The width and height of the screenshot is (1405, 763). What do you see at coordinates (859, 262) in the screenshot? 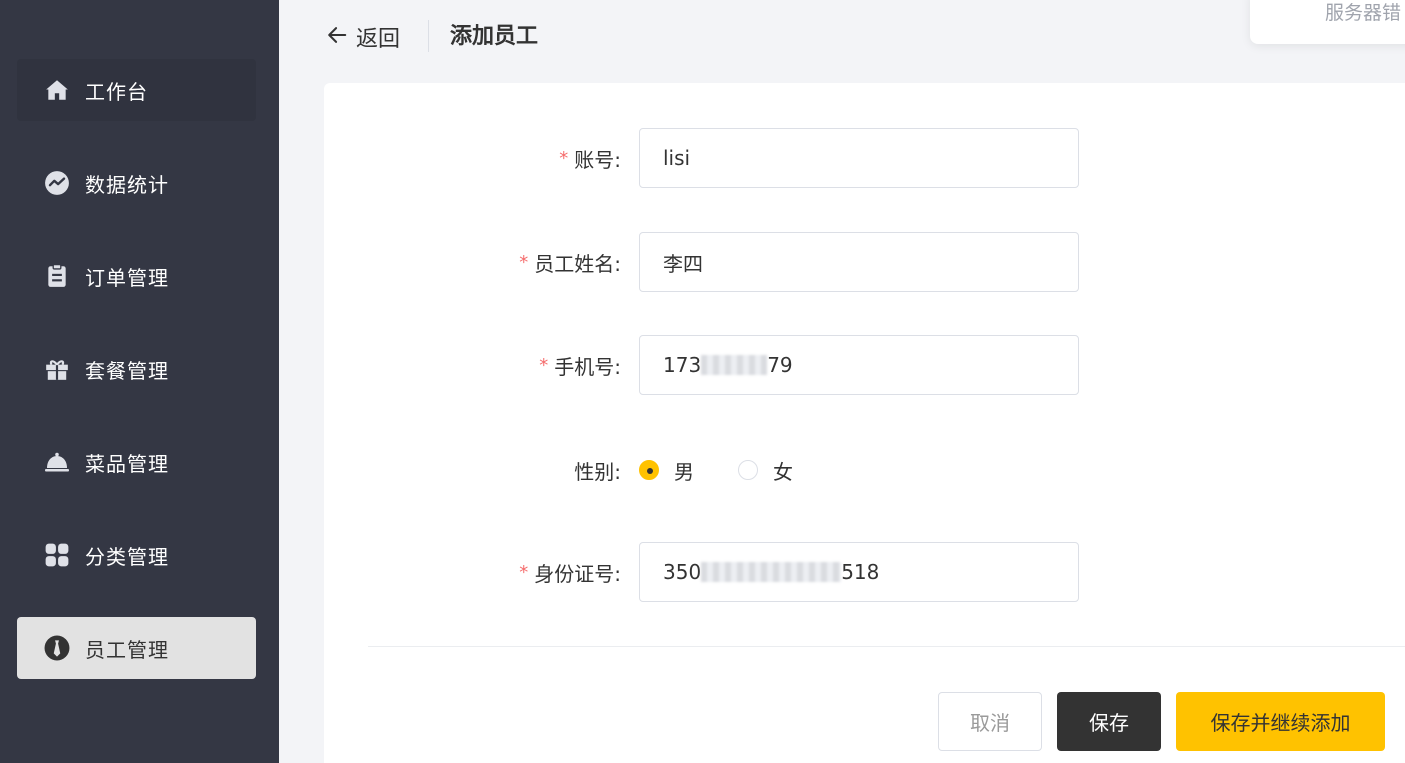
I see `name-input: 李四` at bounding box center [859, 262].